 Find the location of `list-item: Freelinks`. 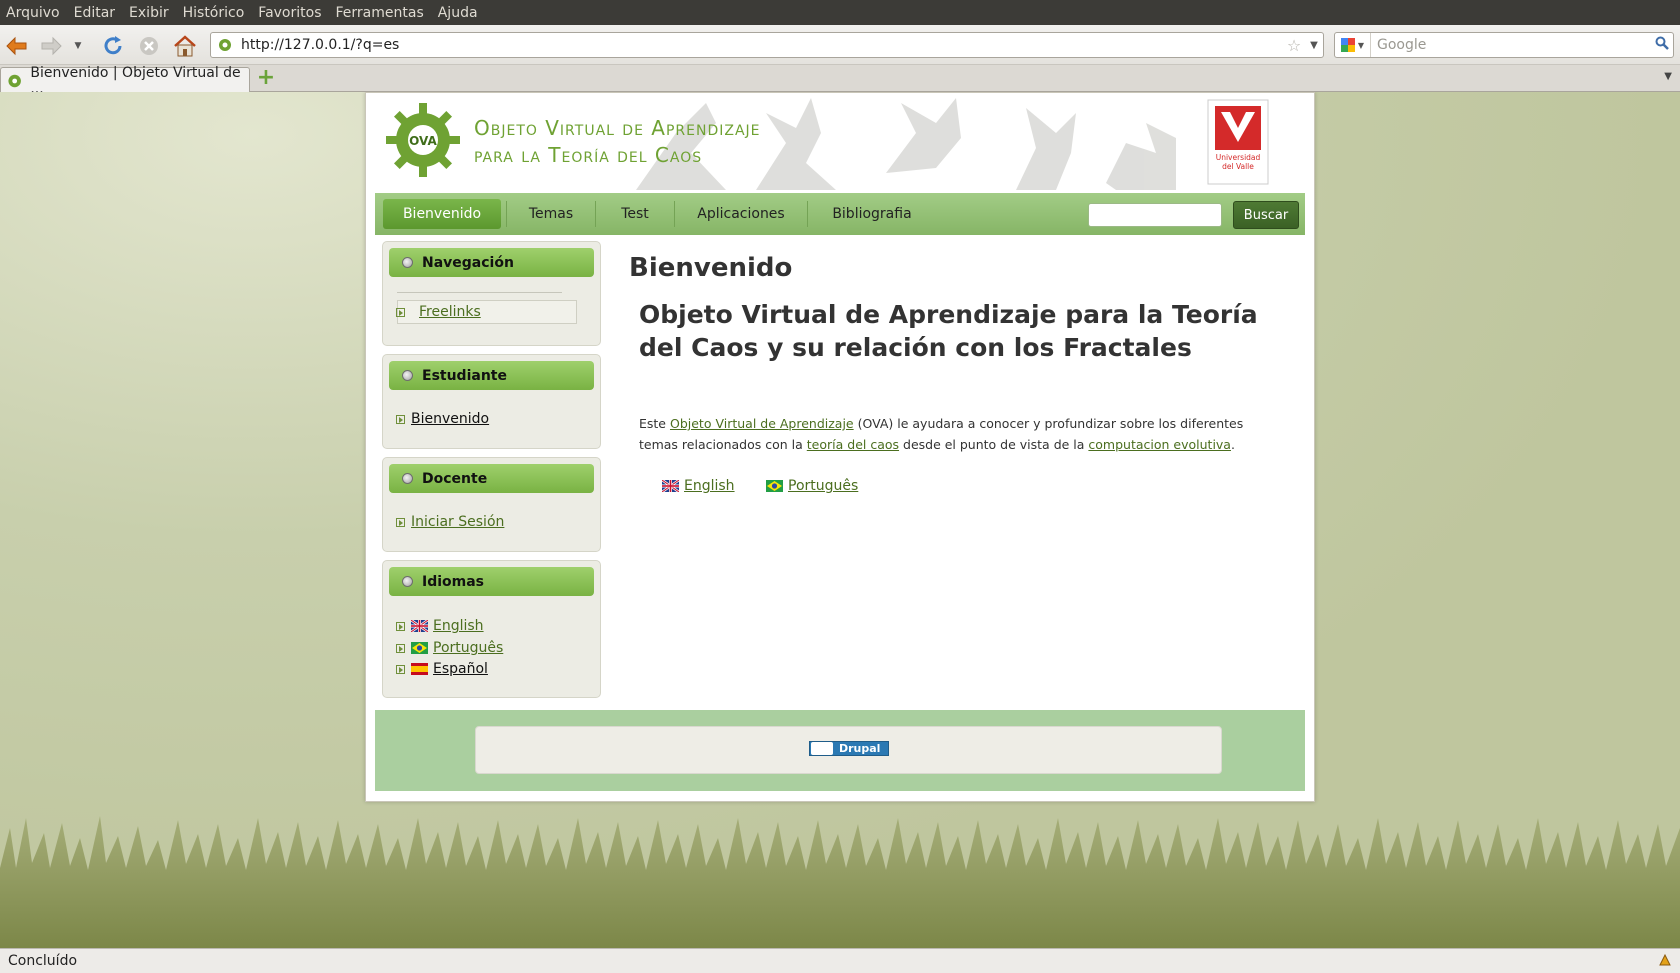

list-item: Freelinks is located at coordinates (438, 312).